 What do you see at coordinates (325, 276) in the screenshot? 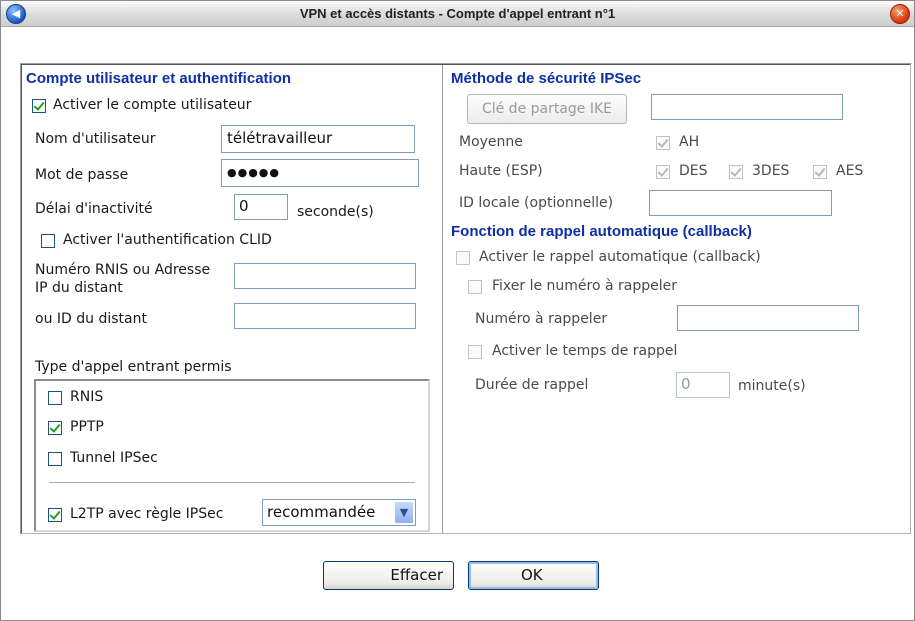
I see `remote-number-field` at bounding box center [325, 276].